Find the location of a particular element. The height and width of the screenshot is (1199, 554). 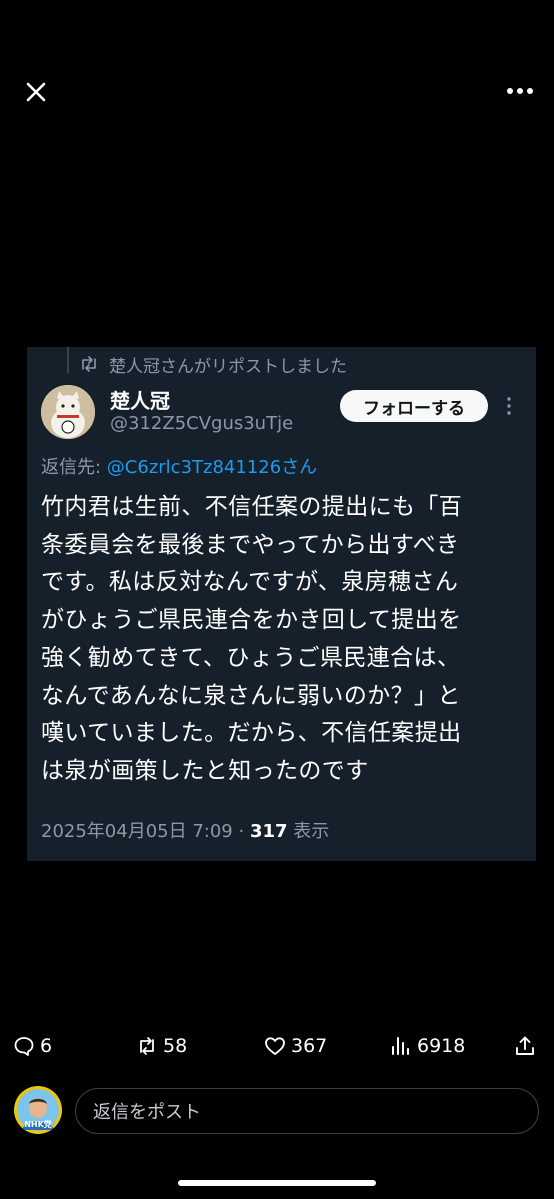

more-horizontal-icon is located at coordinates (520, 91).